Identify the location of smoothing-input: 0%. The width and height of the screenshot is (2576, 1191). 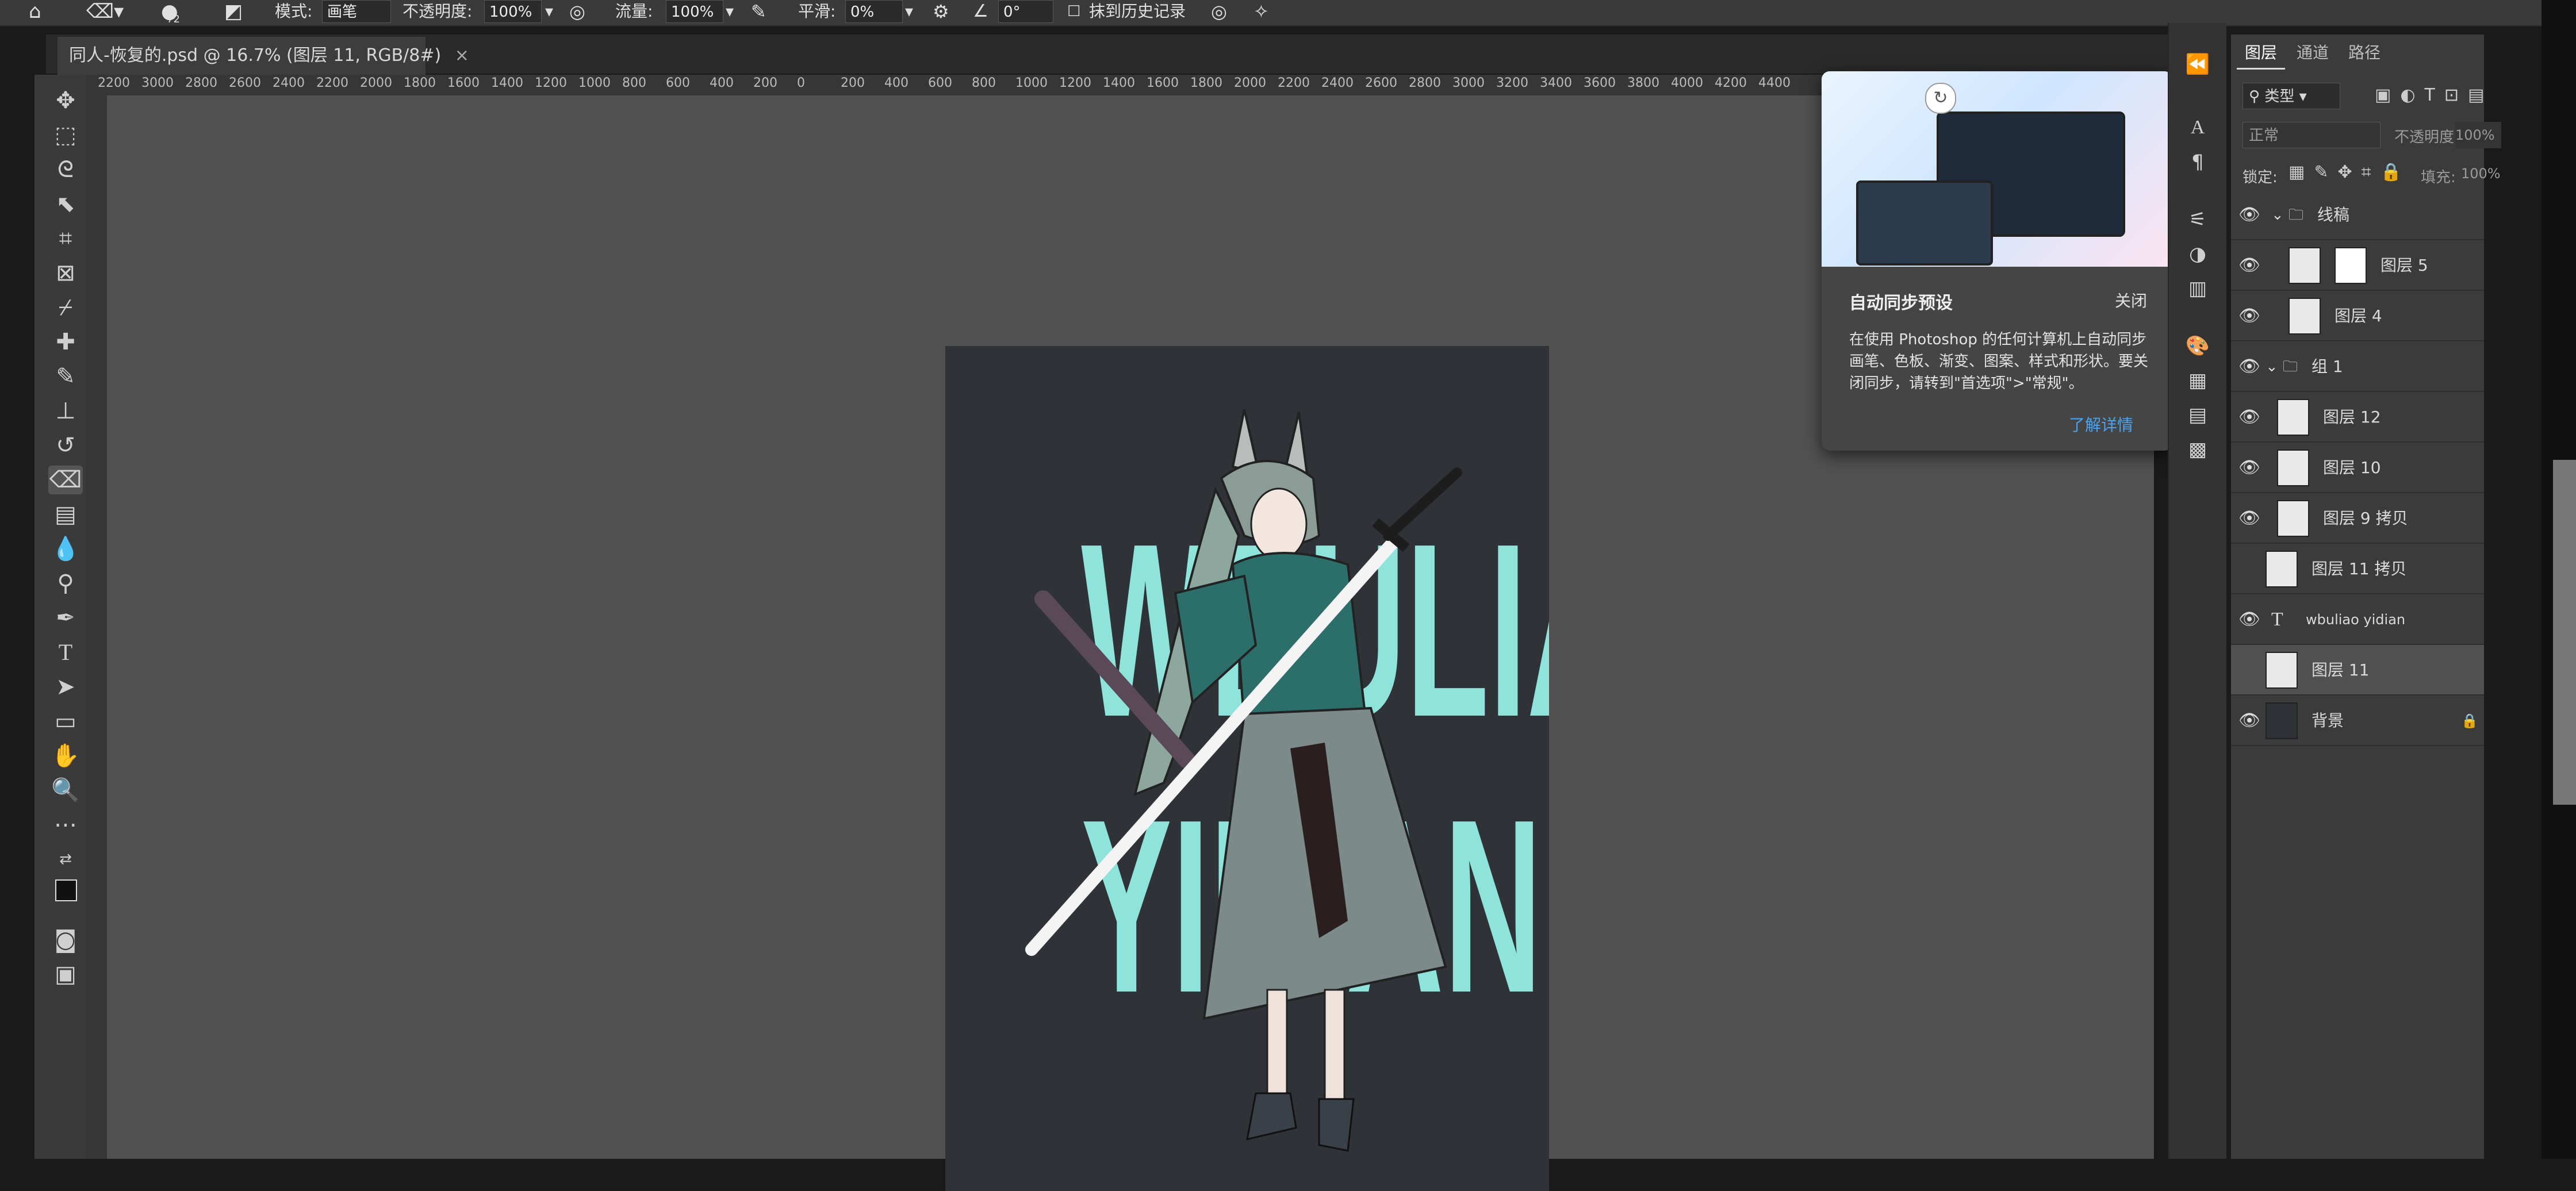
(874, 11).